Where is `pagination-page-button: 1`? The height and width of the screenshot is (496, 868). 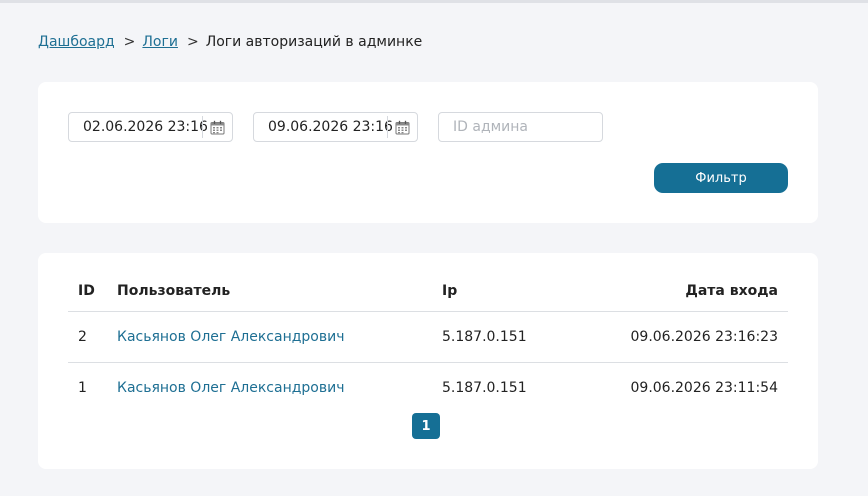
pagination-page-button: 1 is located at coordinates (426, 426).